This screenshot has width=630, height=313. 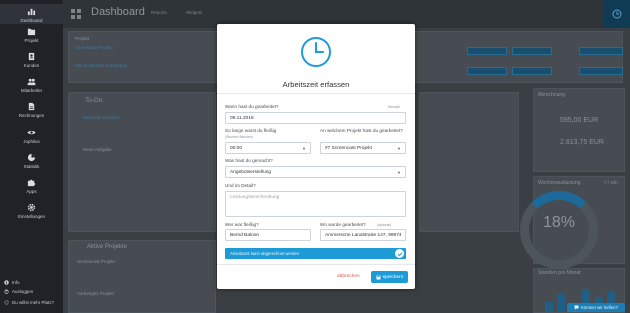 What do you see at coordinates (599, 307) in the screenshot?
I see `help-label: Können wir helfen?` at bounding box center [599, 307].